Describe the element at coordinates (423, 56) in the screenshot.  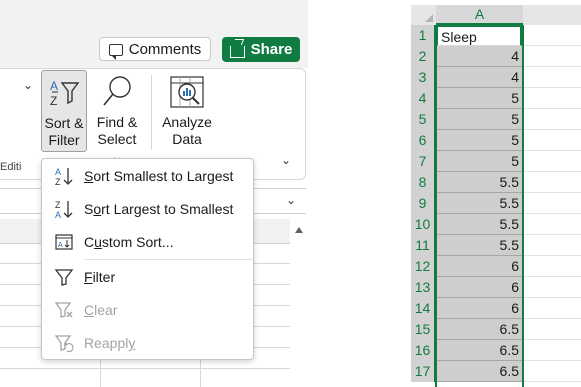
I see `row-number: 2` at that location.